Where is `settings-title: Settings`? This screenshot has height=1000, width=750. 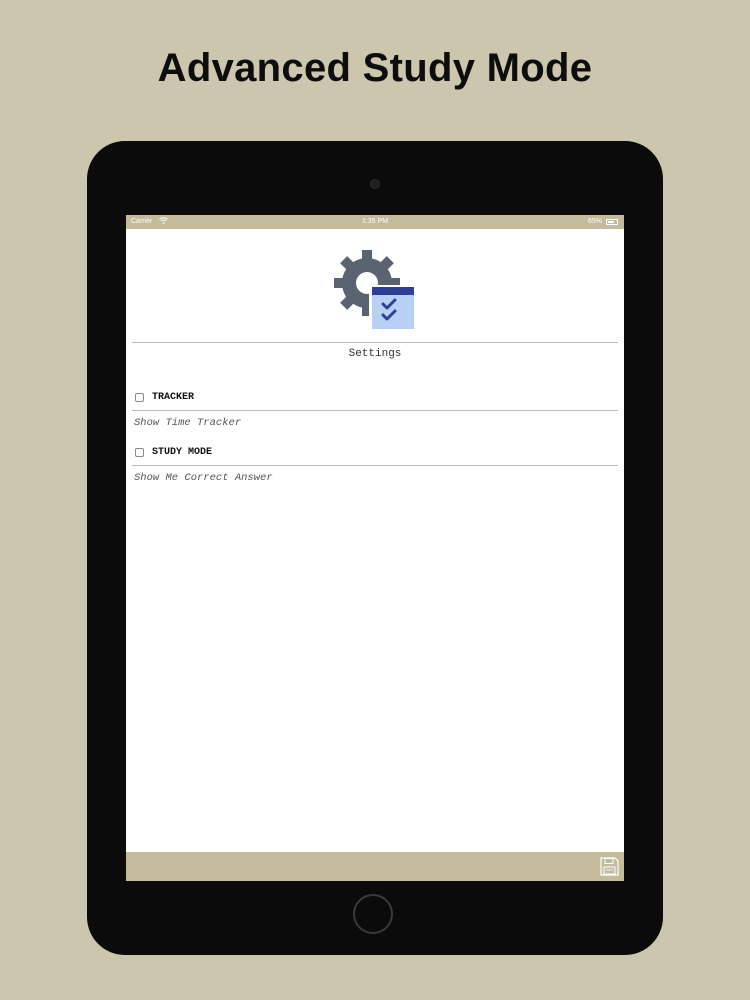 settings-title: Settings is located at coordinates (375, 354).